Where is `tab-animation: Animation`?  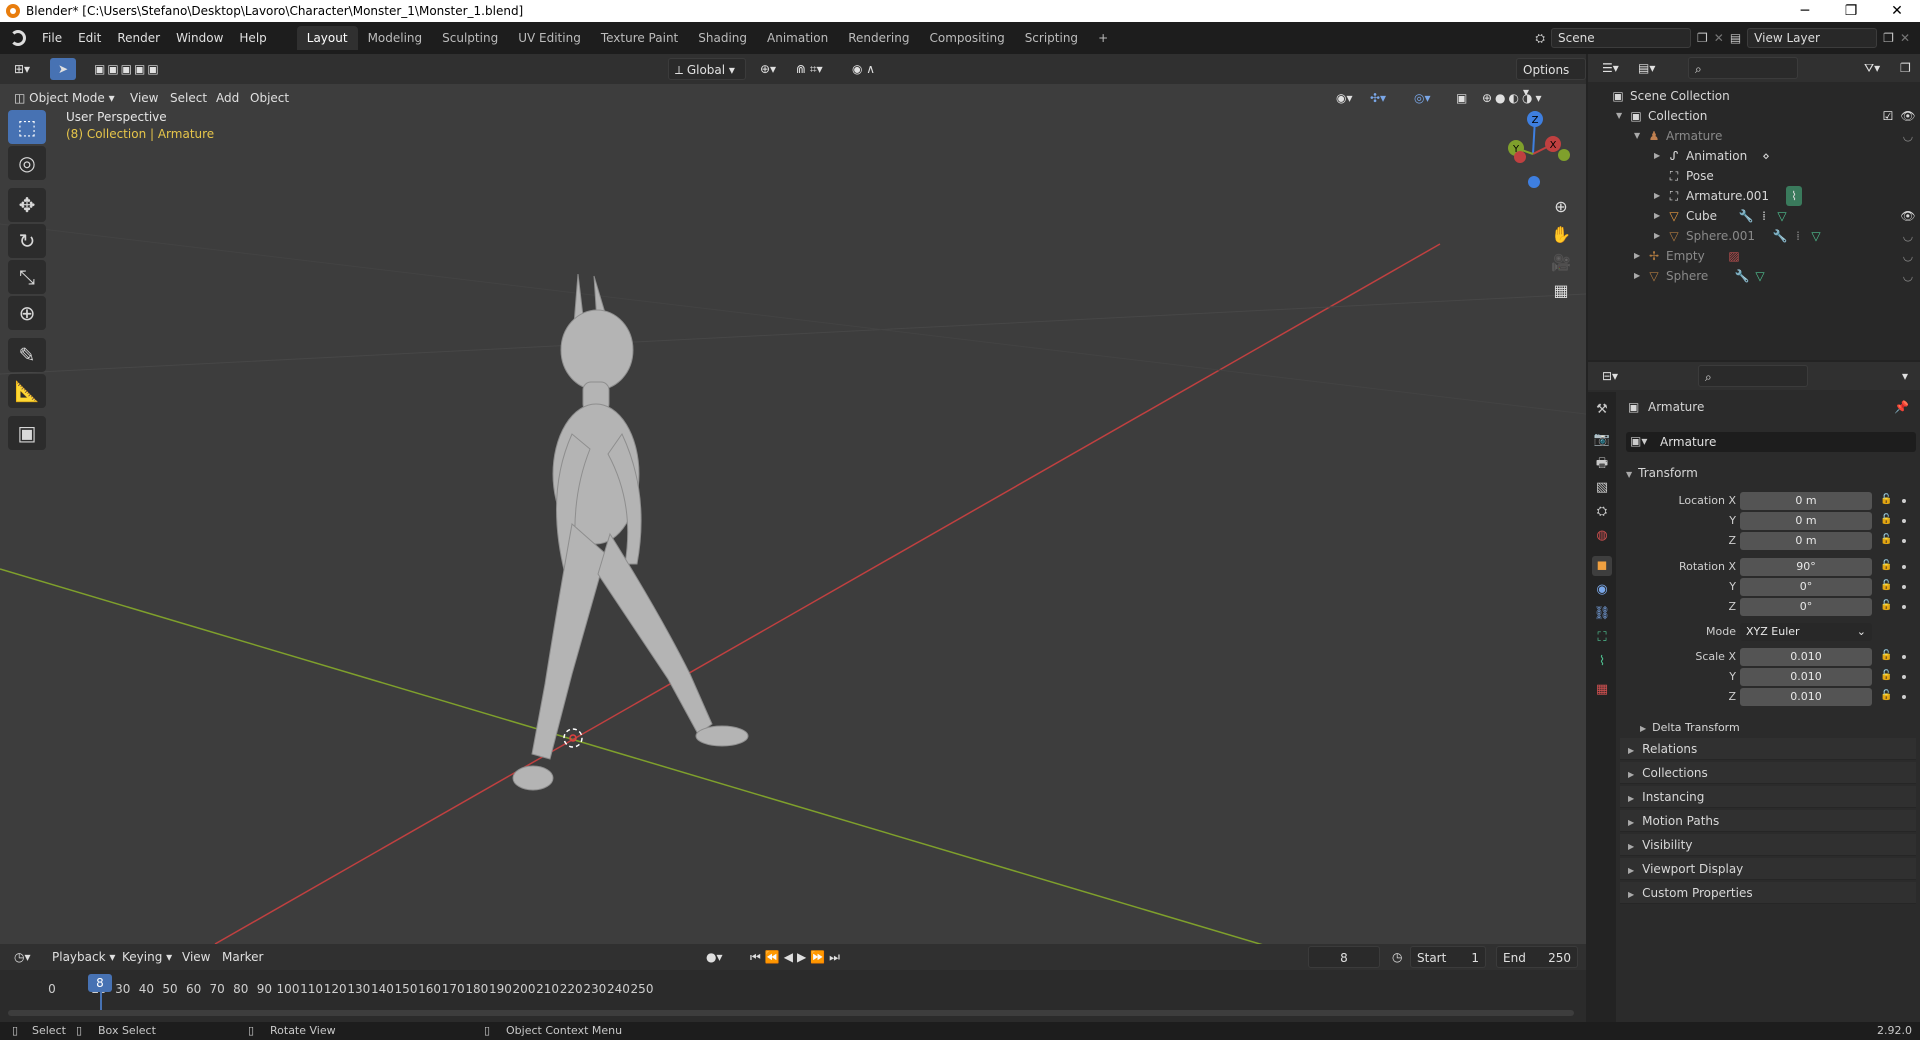 tab-animation: Animation is located at coordinates (797, 38).